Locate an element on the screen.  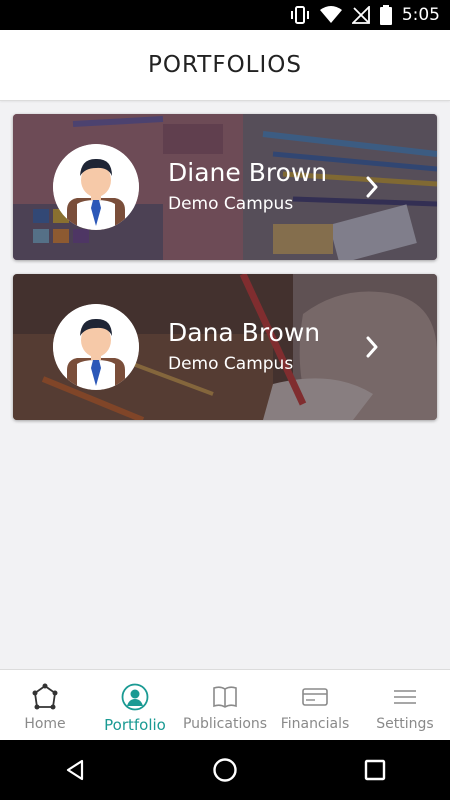
tab-publications: Publications is located at coordinates (225, 705).